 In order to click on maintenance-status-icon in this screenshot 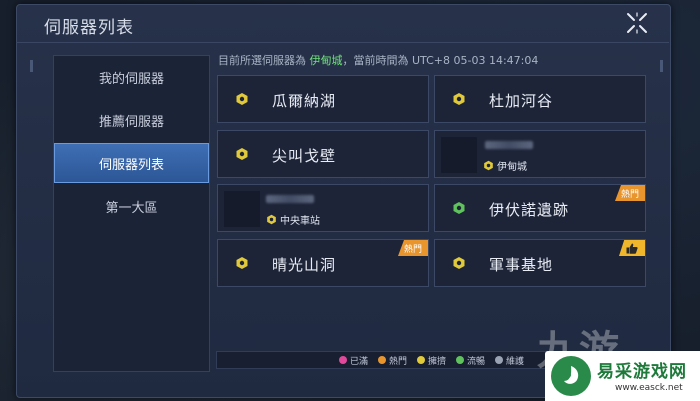, I will do `click(499, 360)`.